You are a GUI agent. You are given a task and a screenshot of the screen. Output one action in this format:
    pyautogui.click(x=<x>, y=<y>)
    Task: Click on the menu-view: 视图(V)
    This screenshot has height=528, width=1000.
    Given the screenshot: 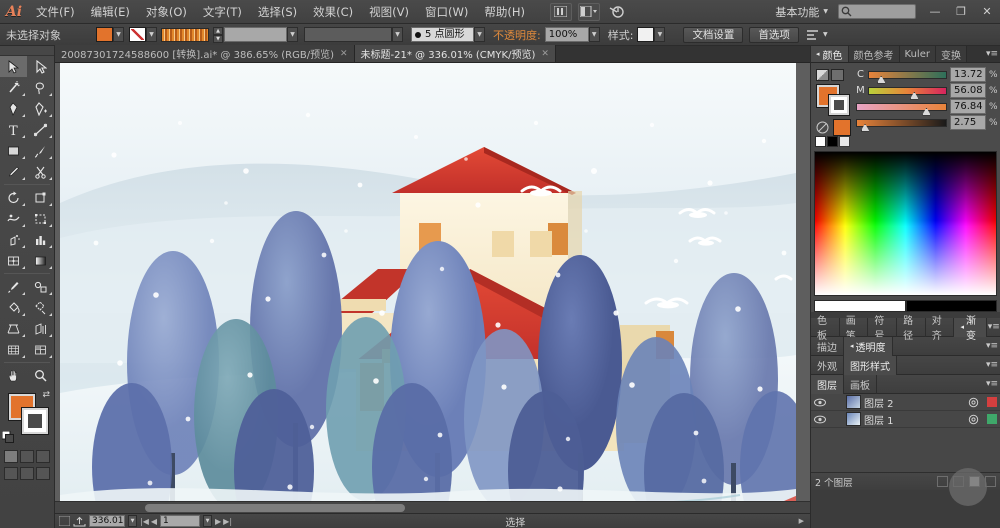 What is the action you would take?
    pyautogui.click(x=389, y=12)
    